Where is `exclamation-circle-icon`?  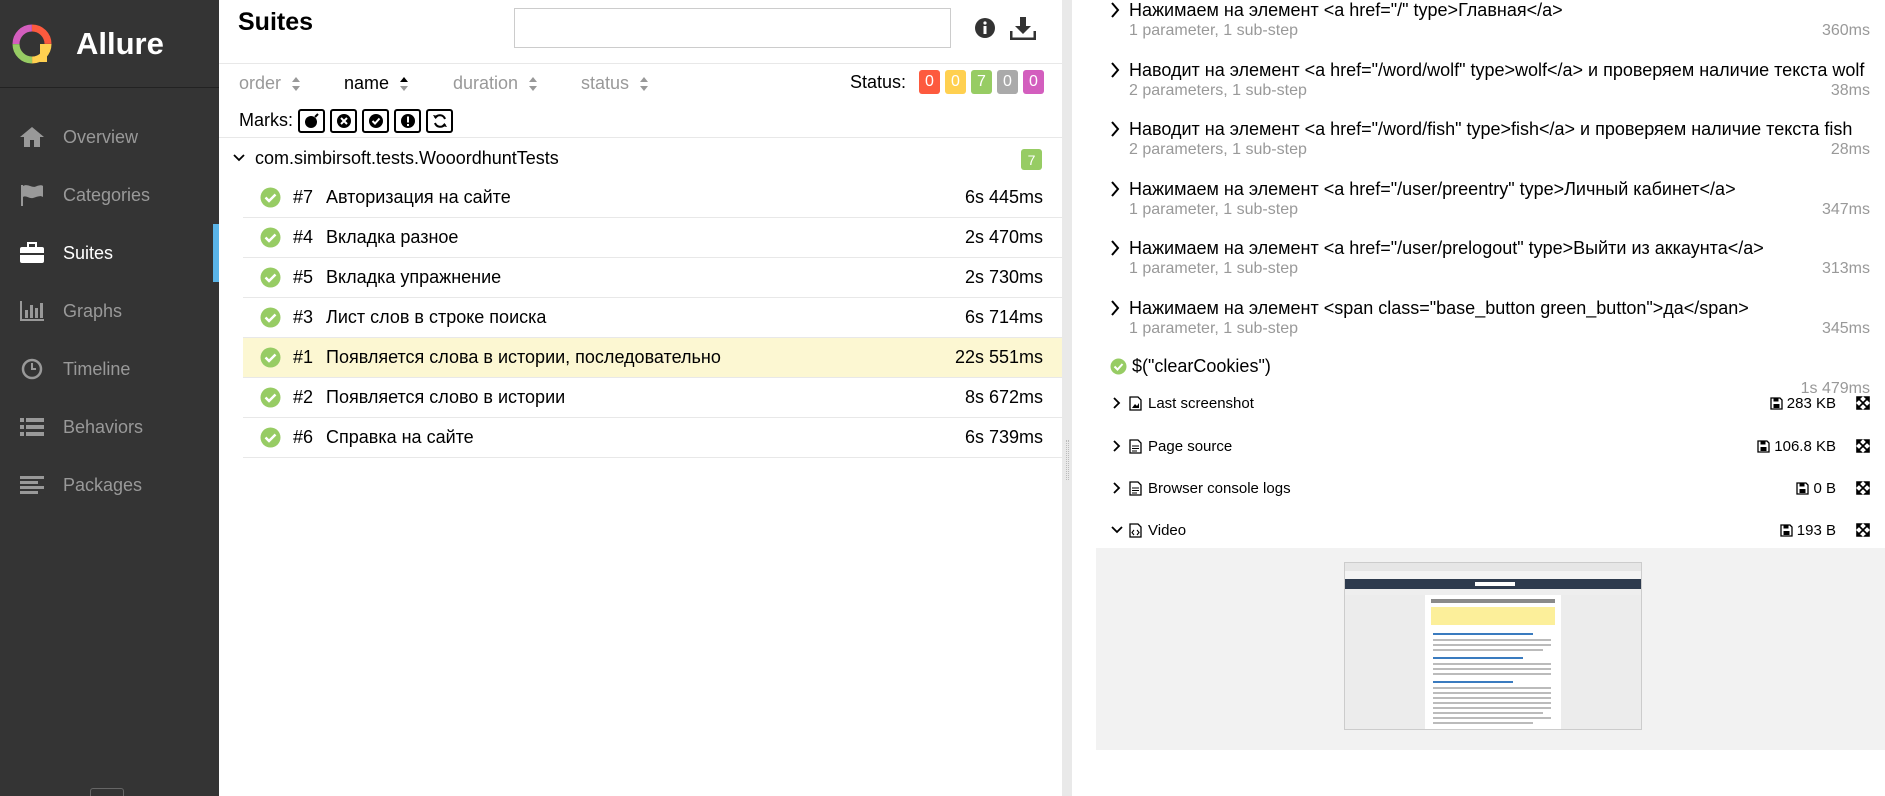
exclamation-circle-icon is located at coordinates (407, 120).